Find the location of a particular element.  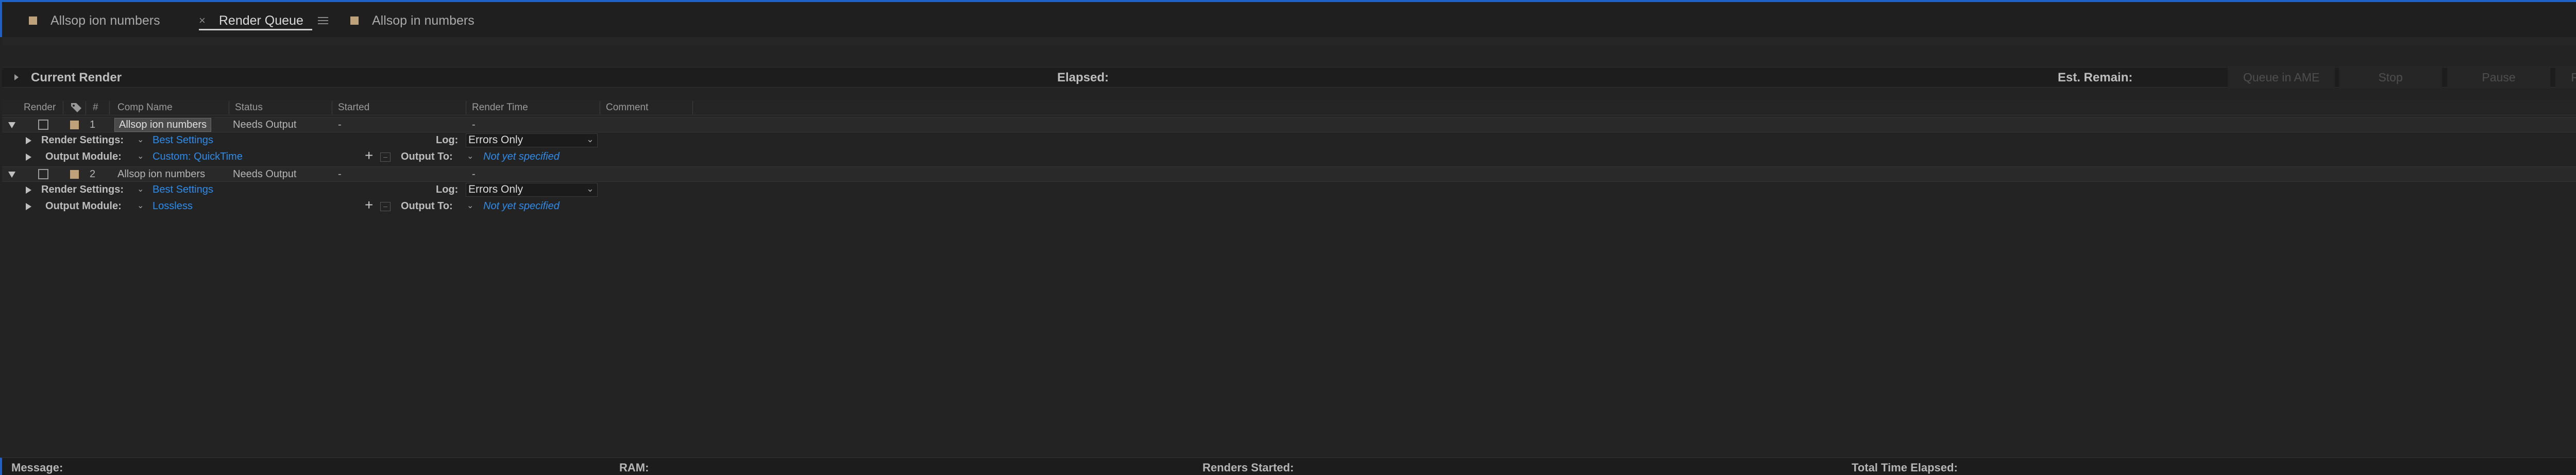

column-header-status: Status is located at coordinates (249, 107).